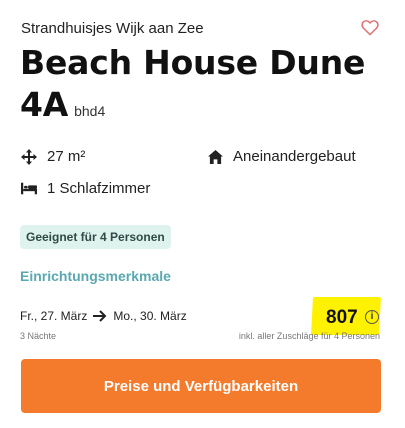 This screenshot has width=405, height=428. What do you see at coordinates (201, 386) in the screenshot?
I see `prices-availability-button: Preise und Verfügbarkeiten` at bounding box center [201, 386].